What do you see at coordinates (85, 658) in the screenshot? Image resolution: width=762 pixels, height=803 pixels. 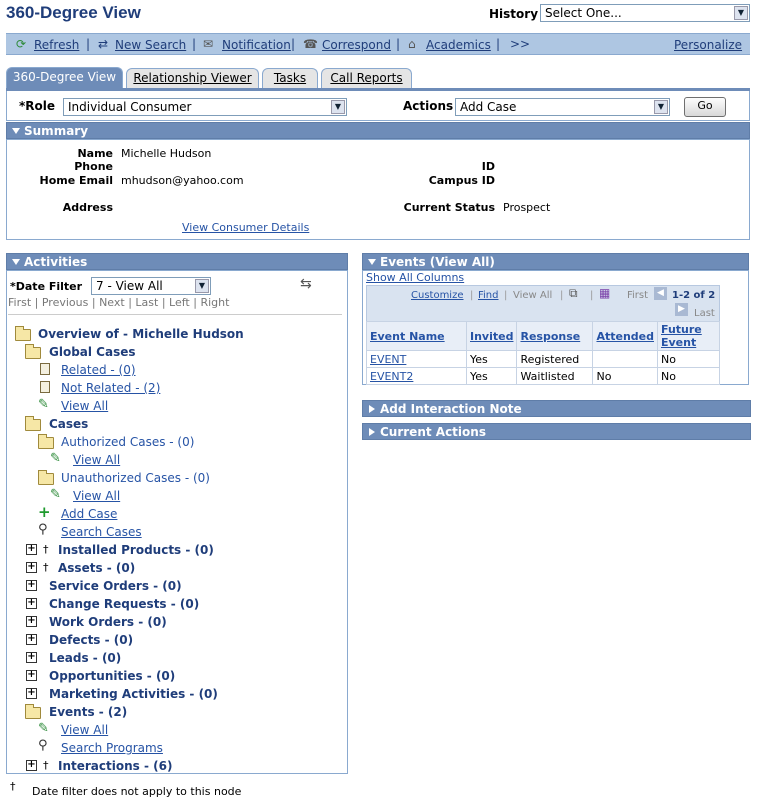 I see `tree-leads: Leads - (0)` at bounding box center [85, 658].